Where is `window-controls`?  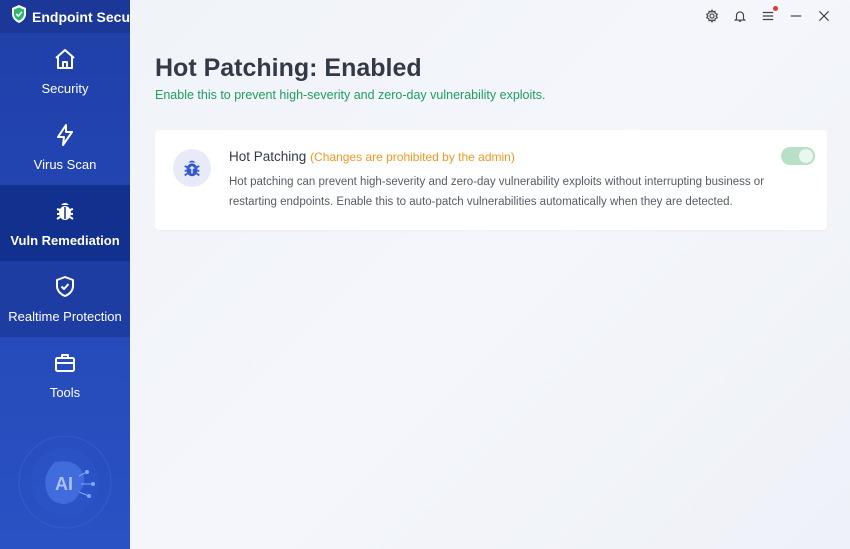
window-controls is located at coordinates (768, 15).